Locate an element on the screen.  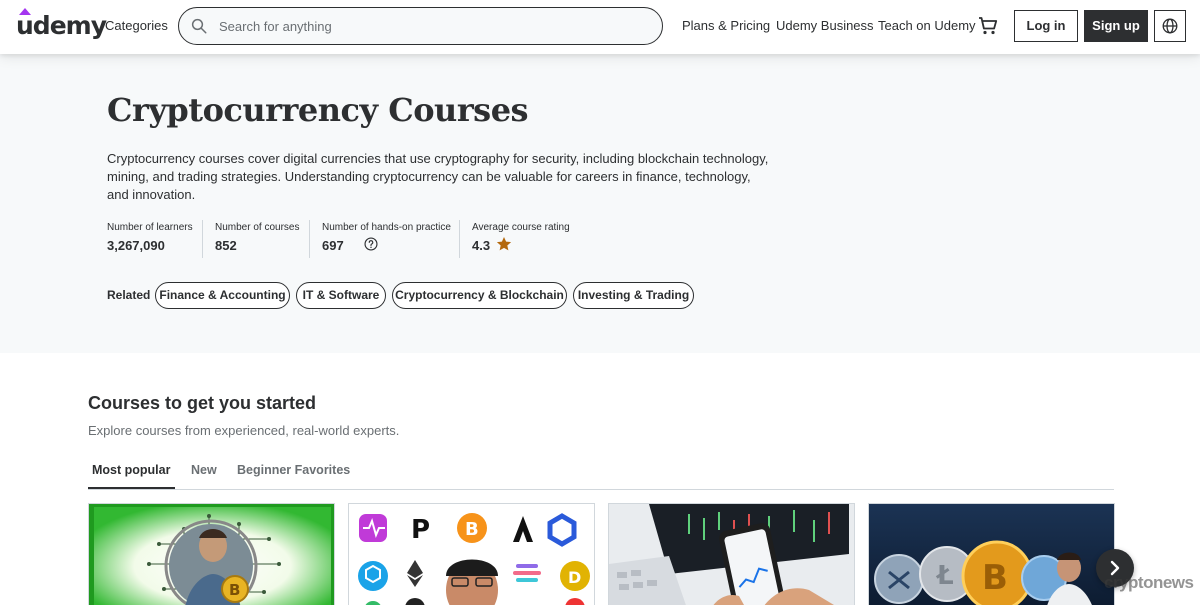
globe-icon is located at coordinates (1170, 26).